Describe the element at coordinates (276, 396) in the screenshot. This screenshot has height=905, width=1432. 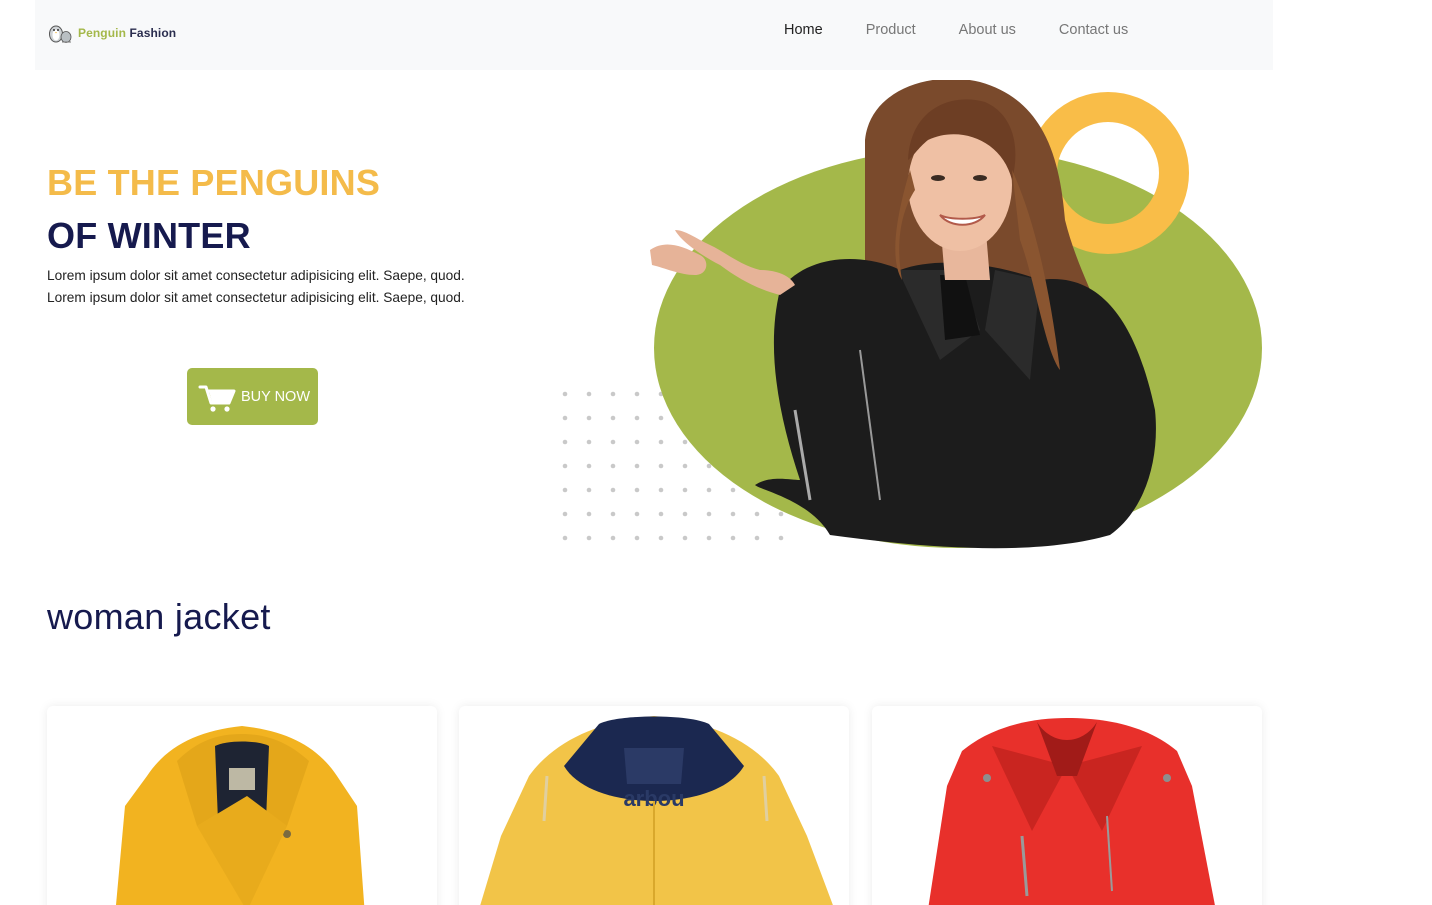
I see `buy-now-label: BUY NOW` at that location.